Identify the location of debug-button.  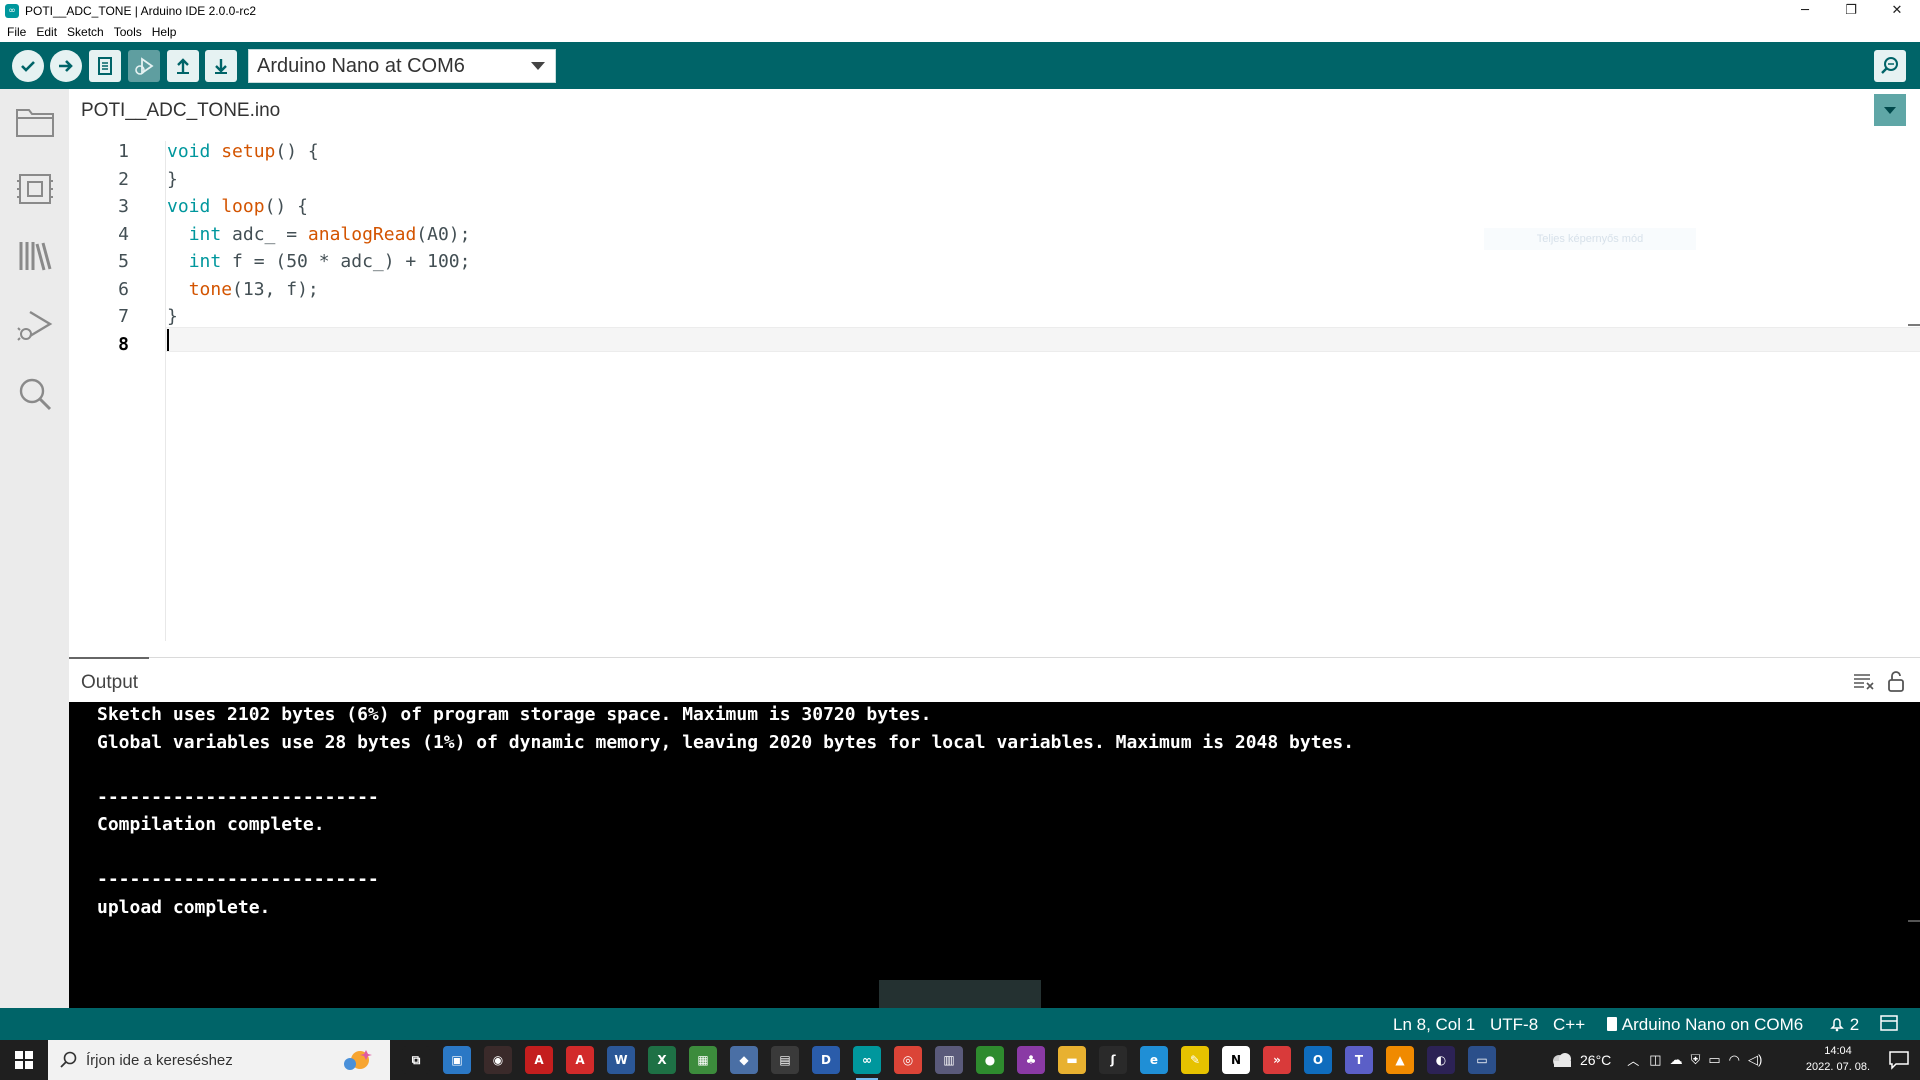
(144, 66).